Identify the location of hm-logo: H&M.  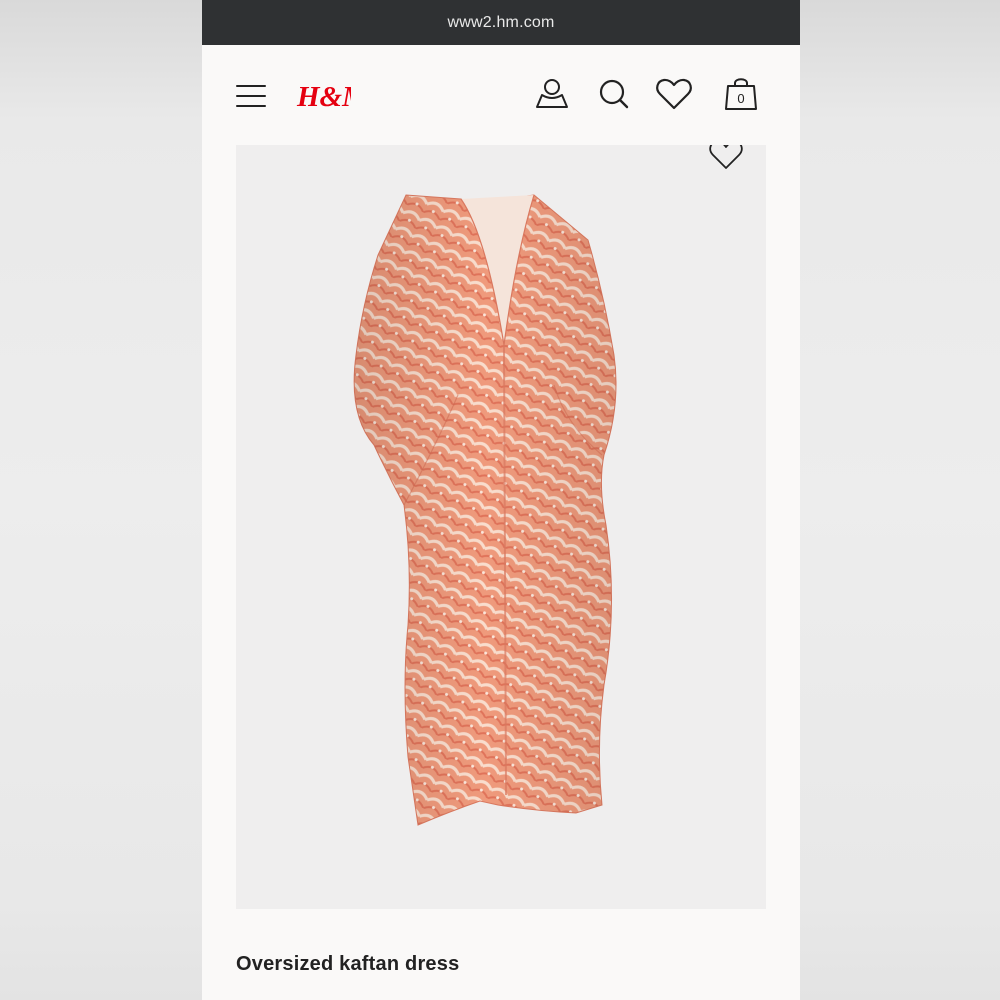
(332, 95).